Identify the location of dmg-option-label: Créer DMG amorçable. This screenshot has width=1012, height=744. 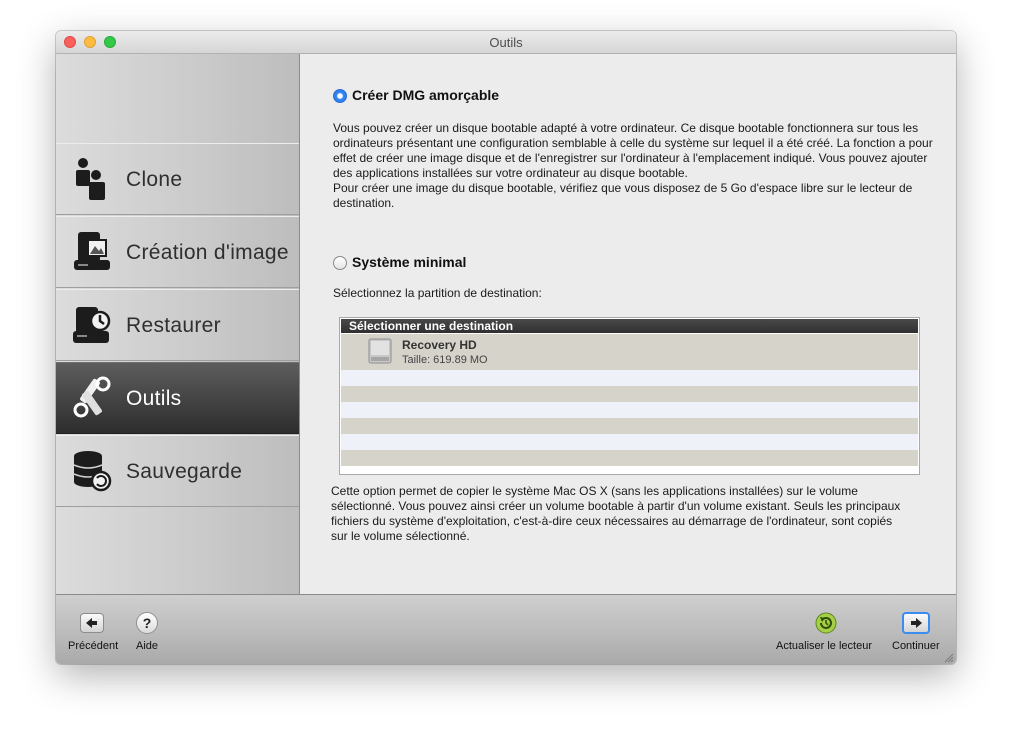
(425, 95).